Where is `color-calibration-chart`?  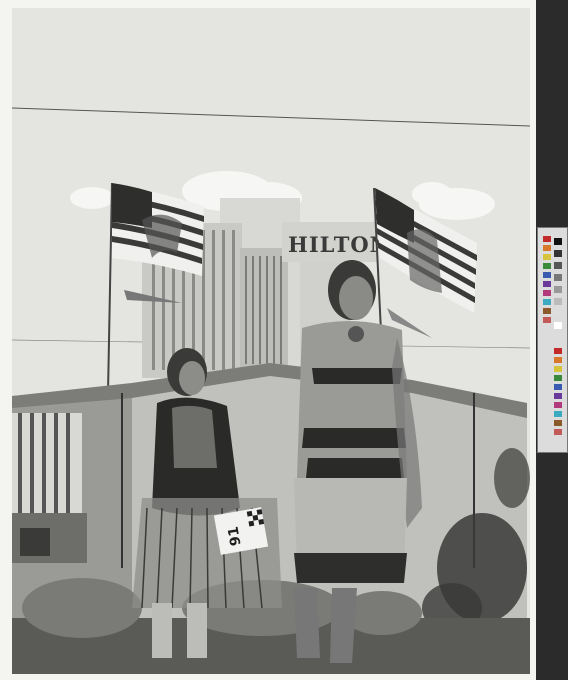 color-calibration-chart is located at coordinates (552, 340).